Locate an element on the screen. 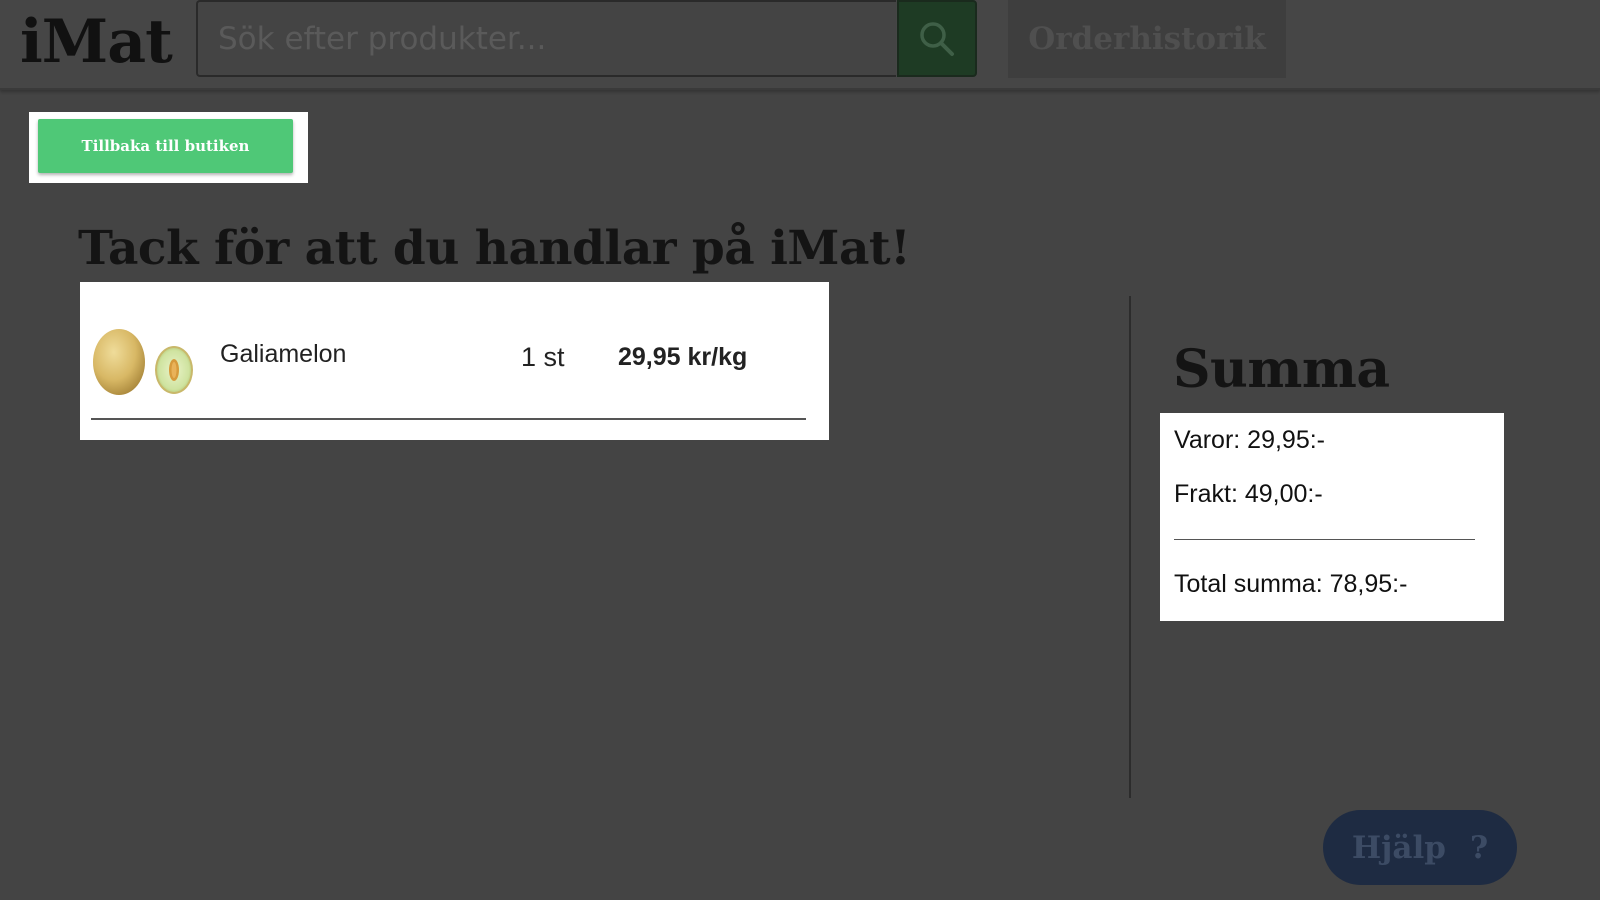 This screenshot has width=1600, height=900. question-mark-icon: ? is located at coordinates (1479, 847).